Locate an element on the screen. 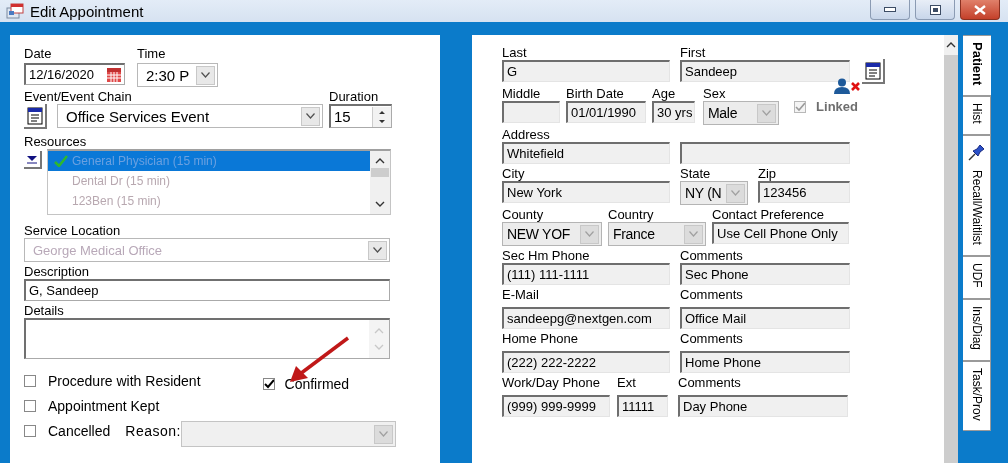  text-field: 11111 is located at coordinates (642, 406).